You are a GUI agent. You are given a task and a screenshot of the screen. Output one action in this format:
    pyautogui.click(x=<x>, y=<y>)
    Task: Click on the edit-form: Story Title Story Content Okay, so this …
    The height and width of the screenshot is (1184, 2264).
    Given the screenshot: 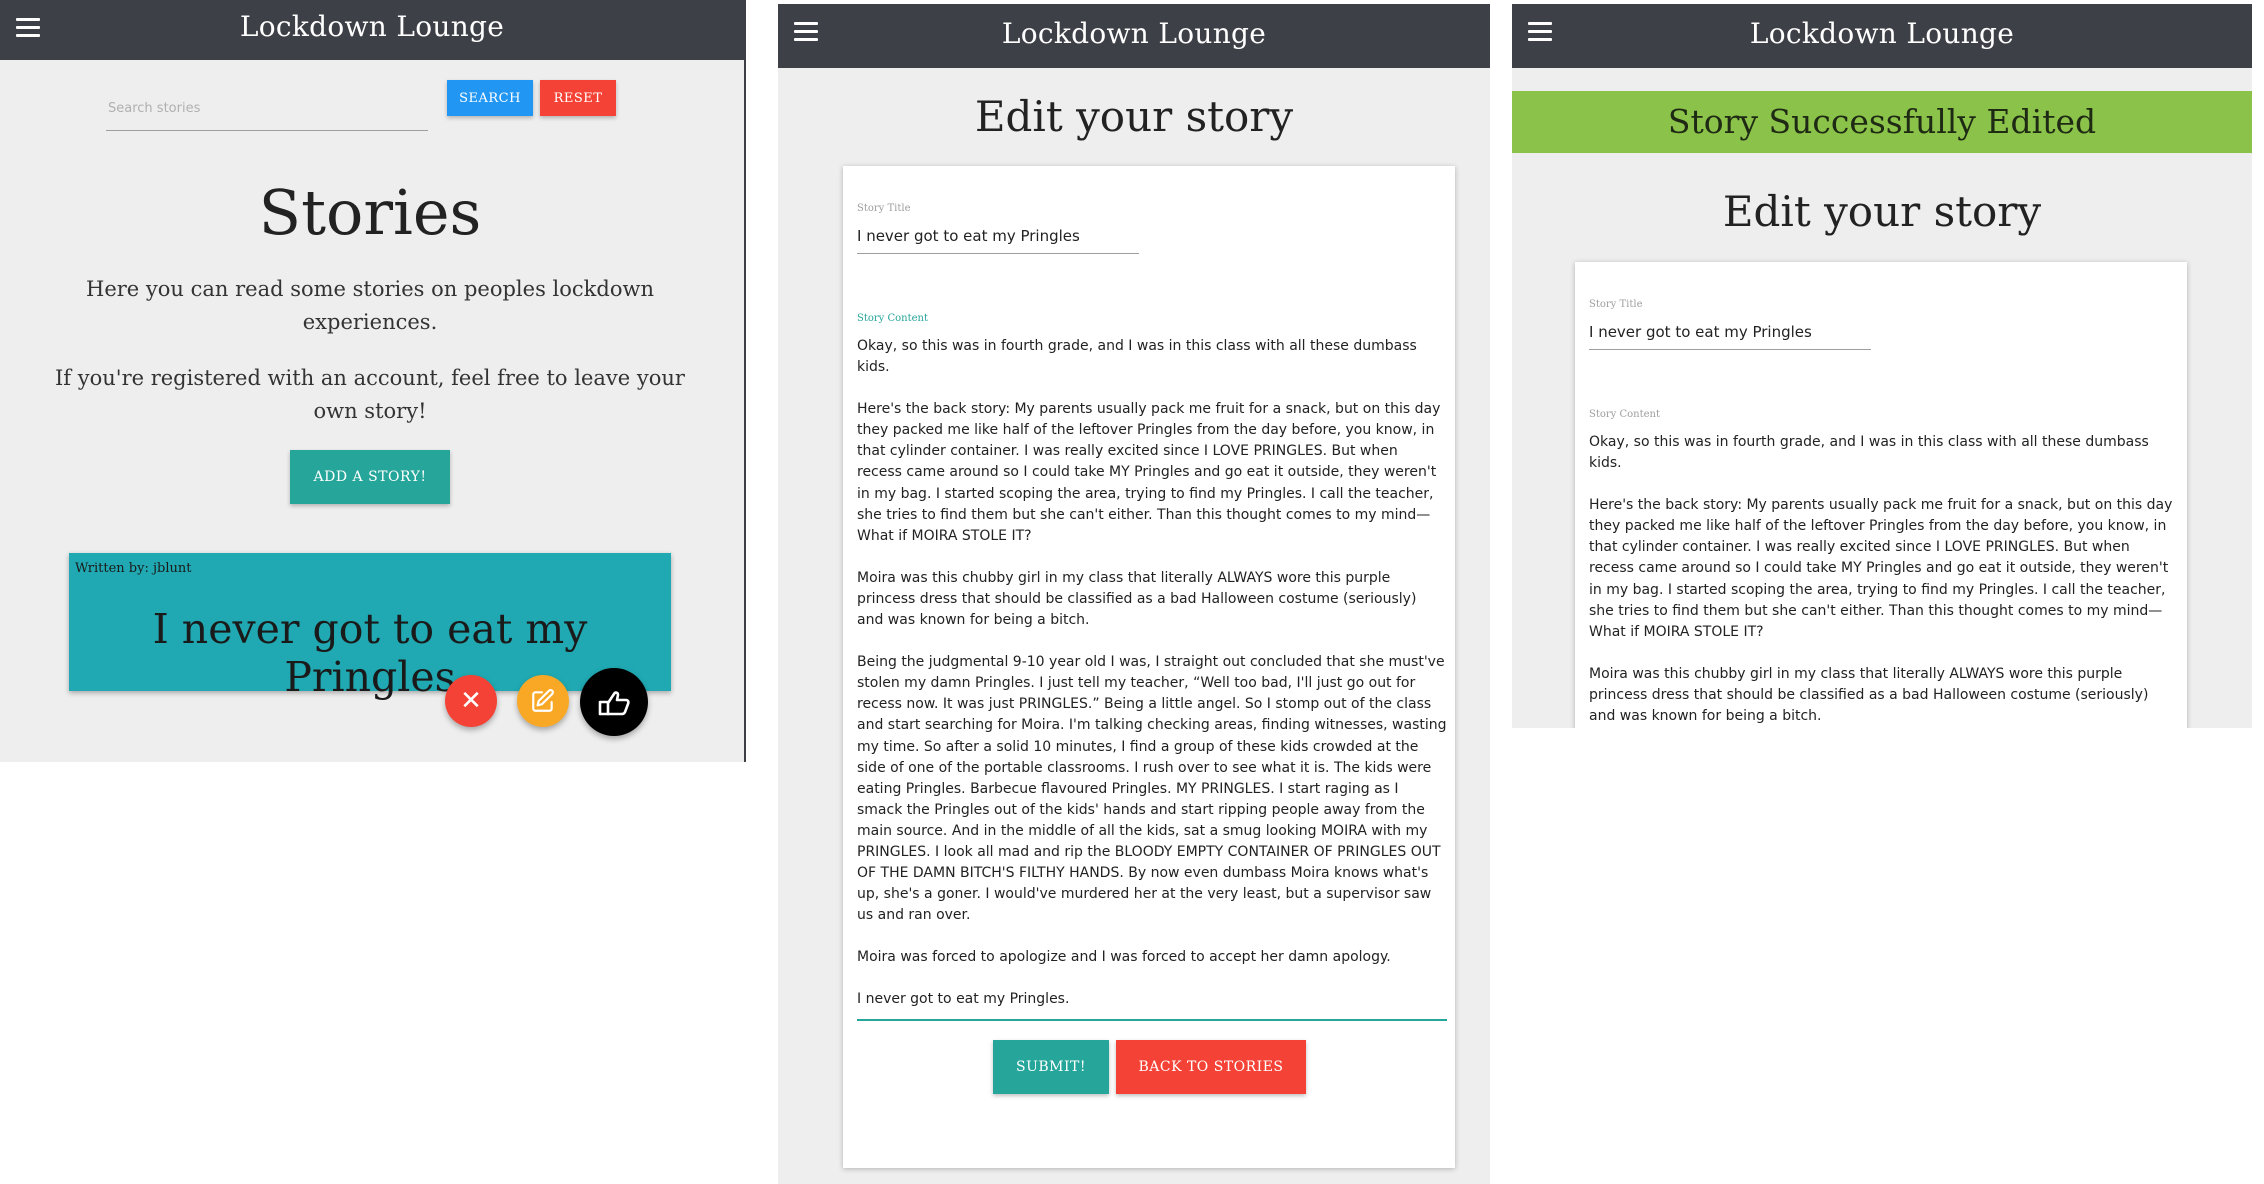 What is the action you would take?
    pyautogui.click(x=1881, y=495)
    